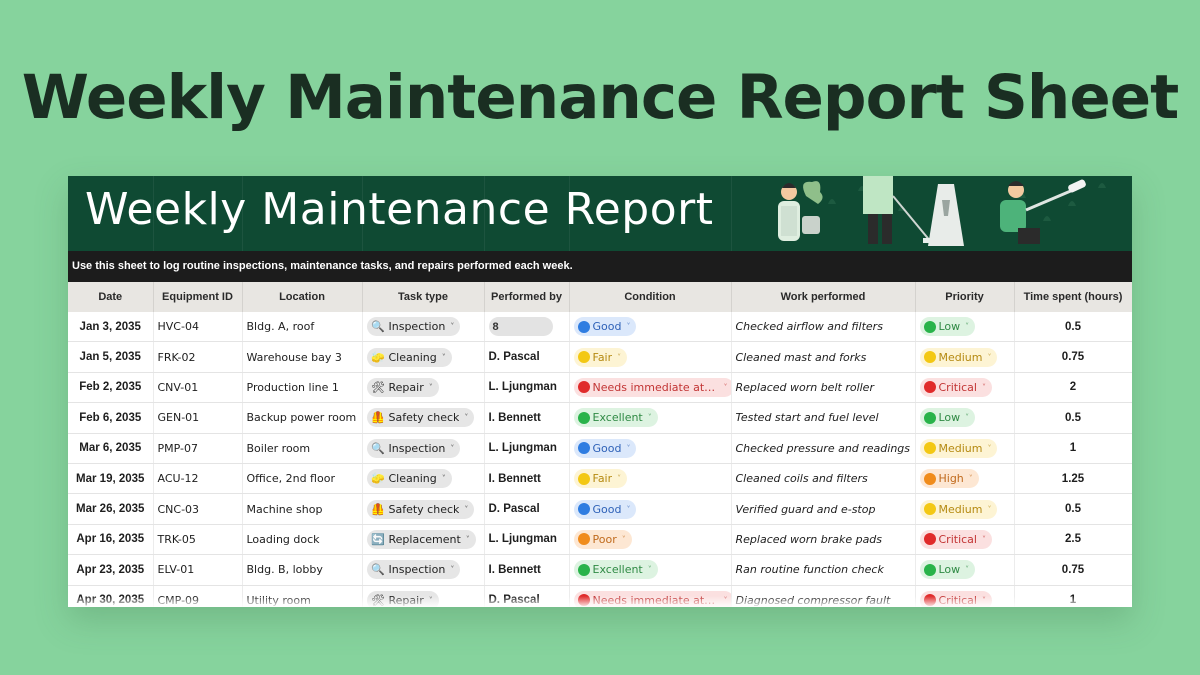  I want to click on task-type-cell: 🔍 Inspection ˅, so click(423, 448).